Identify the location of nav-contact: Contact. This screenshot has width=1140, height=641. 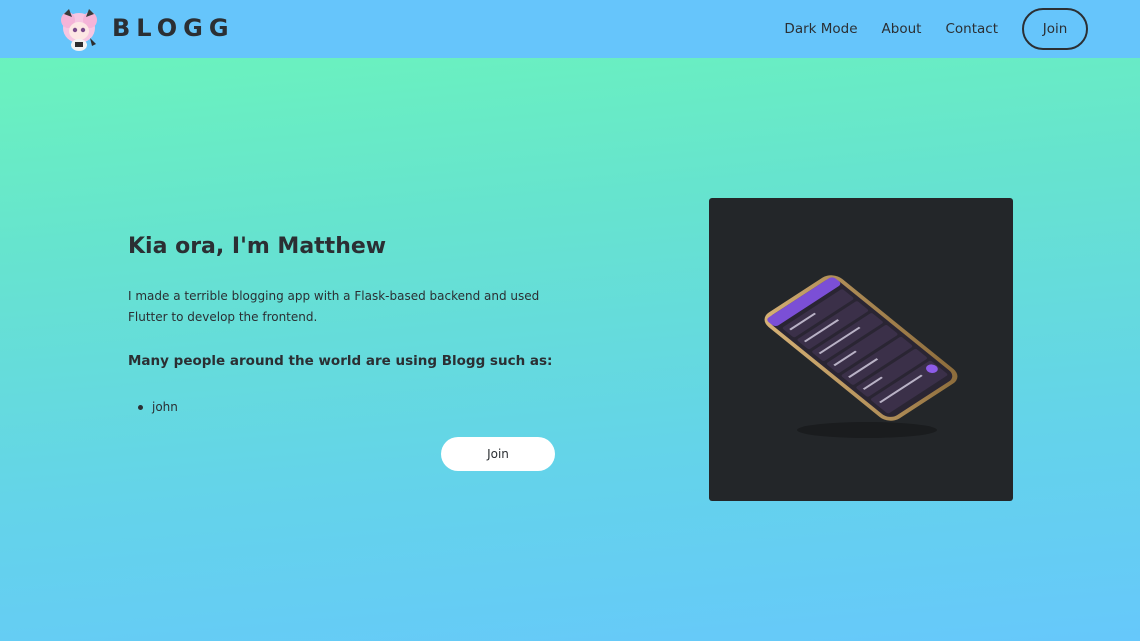
(971, 29).